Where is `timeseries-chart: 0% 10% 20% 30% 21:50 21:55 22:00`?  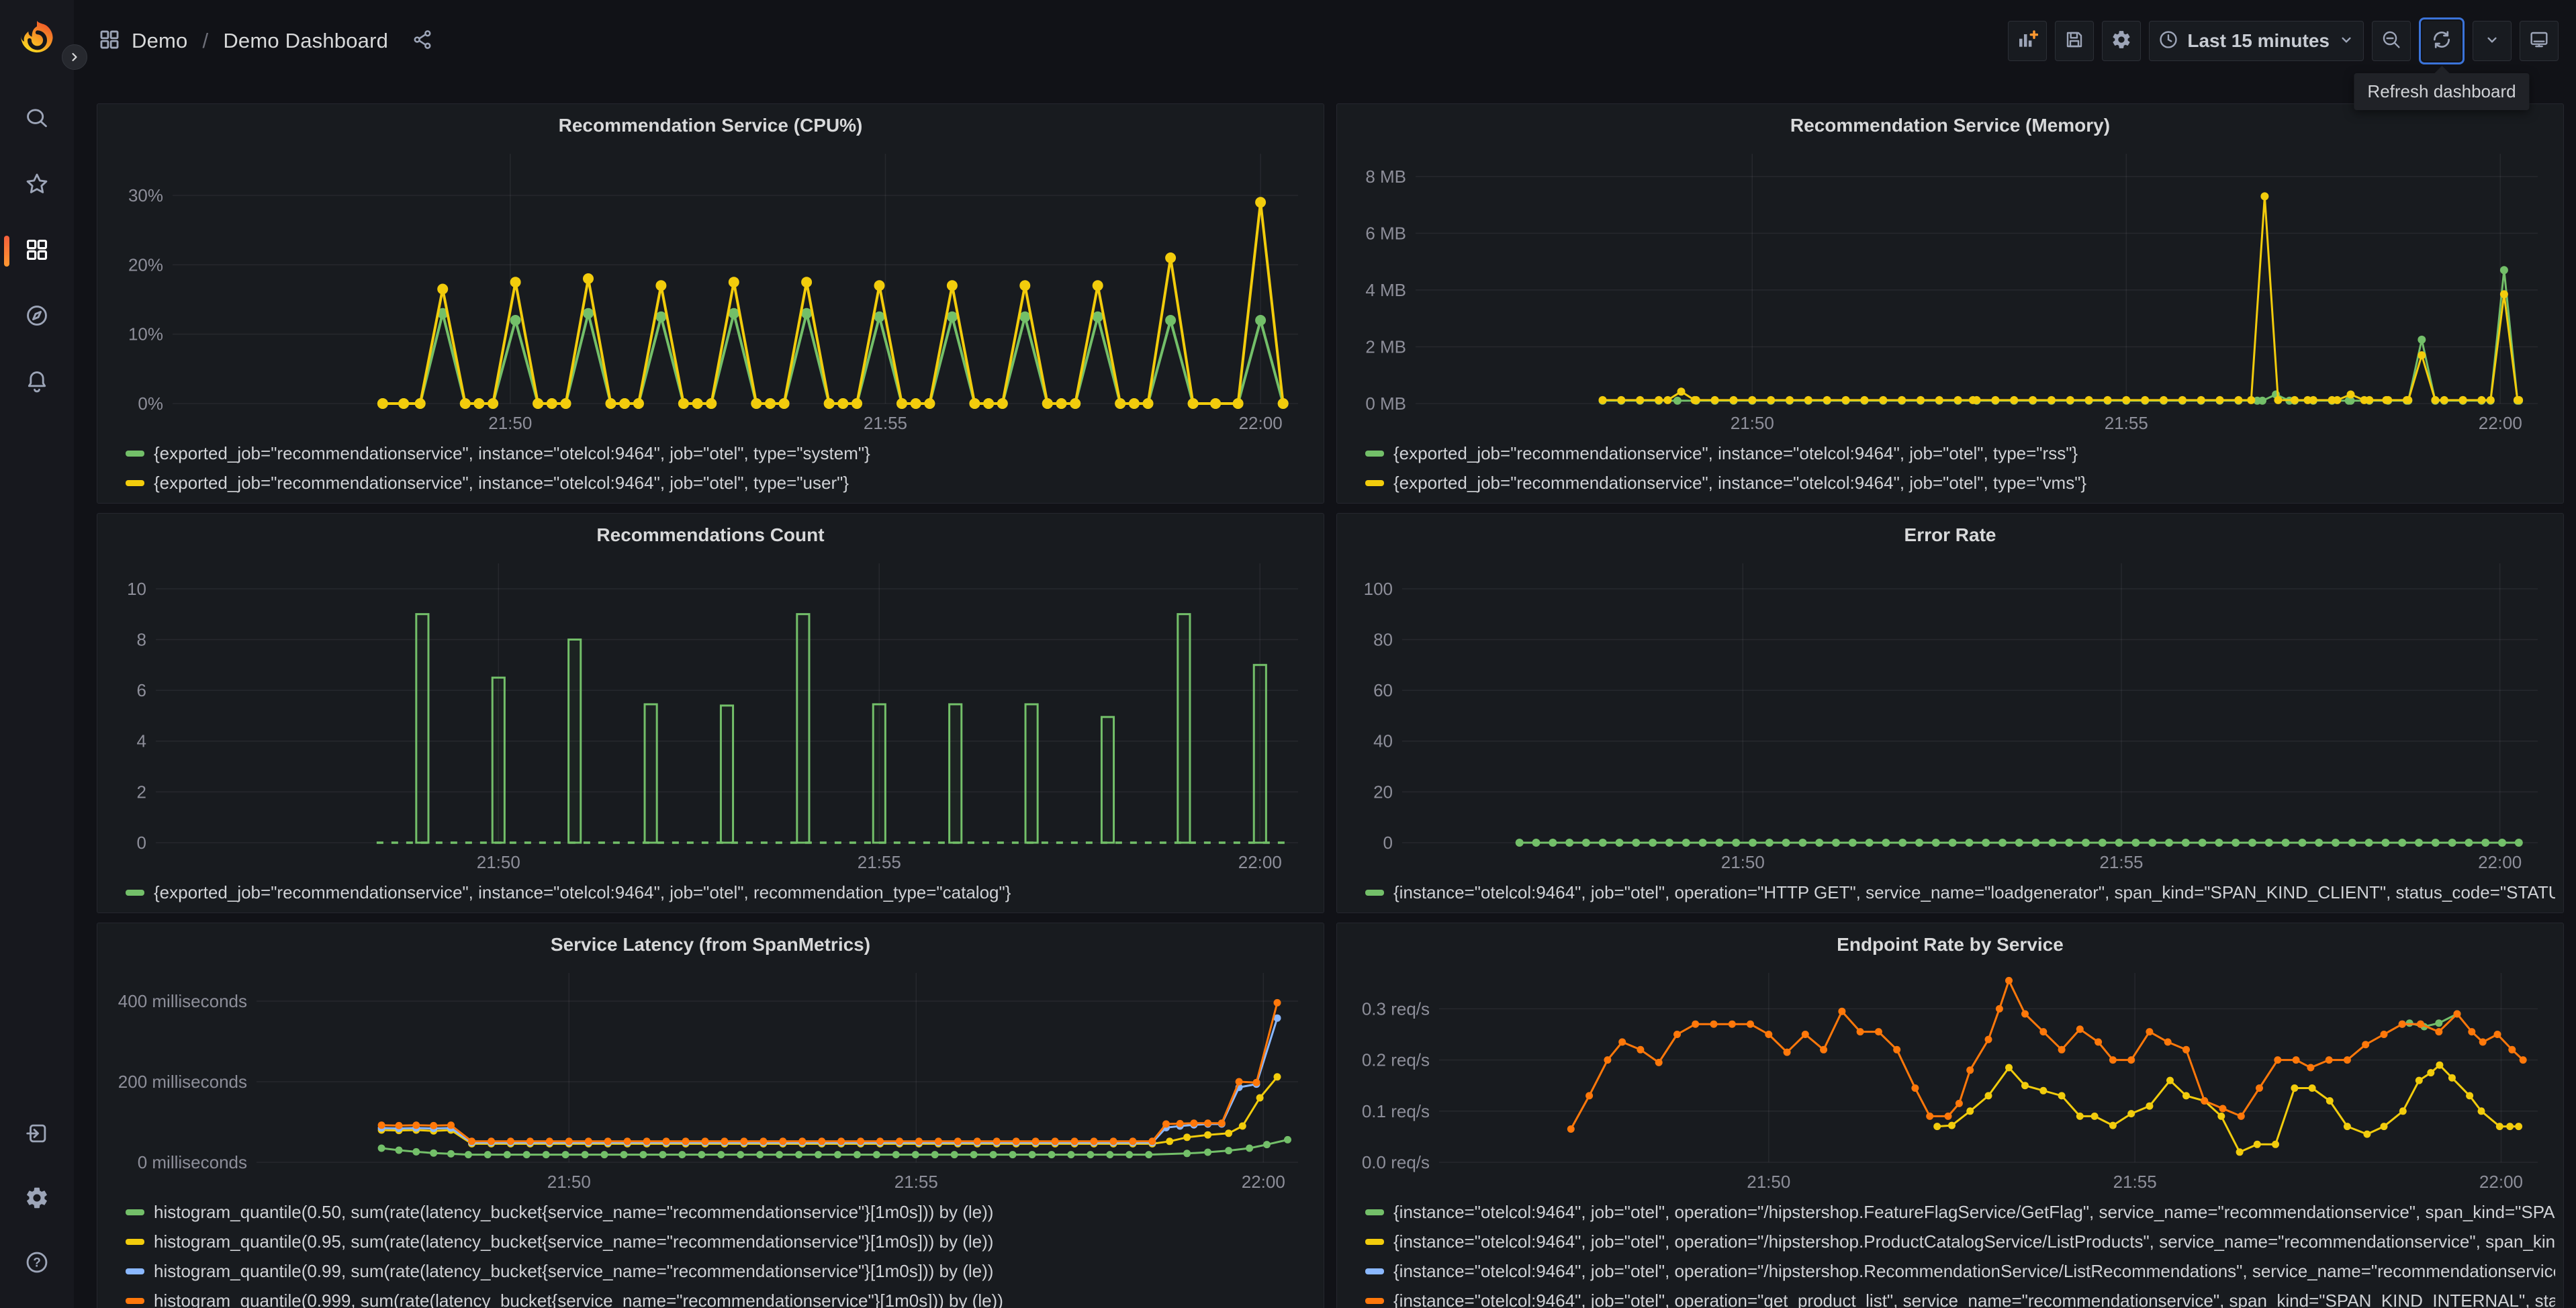
timeseries-chart: 0% 10% 20% 30% 21:50 21:55 22:00 is located at coordinates (710, 289).